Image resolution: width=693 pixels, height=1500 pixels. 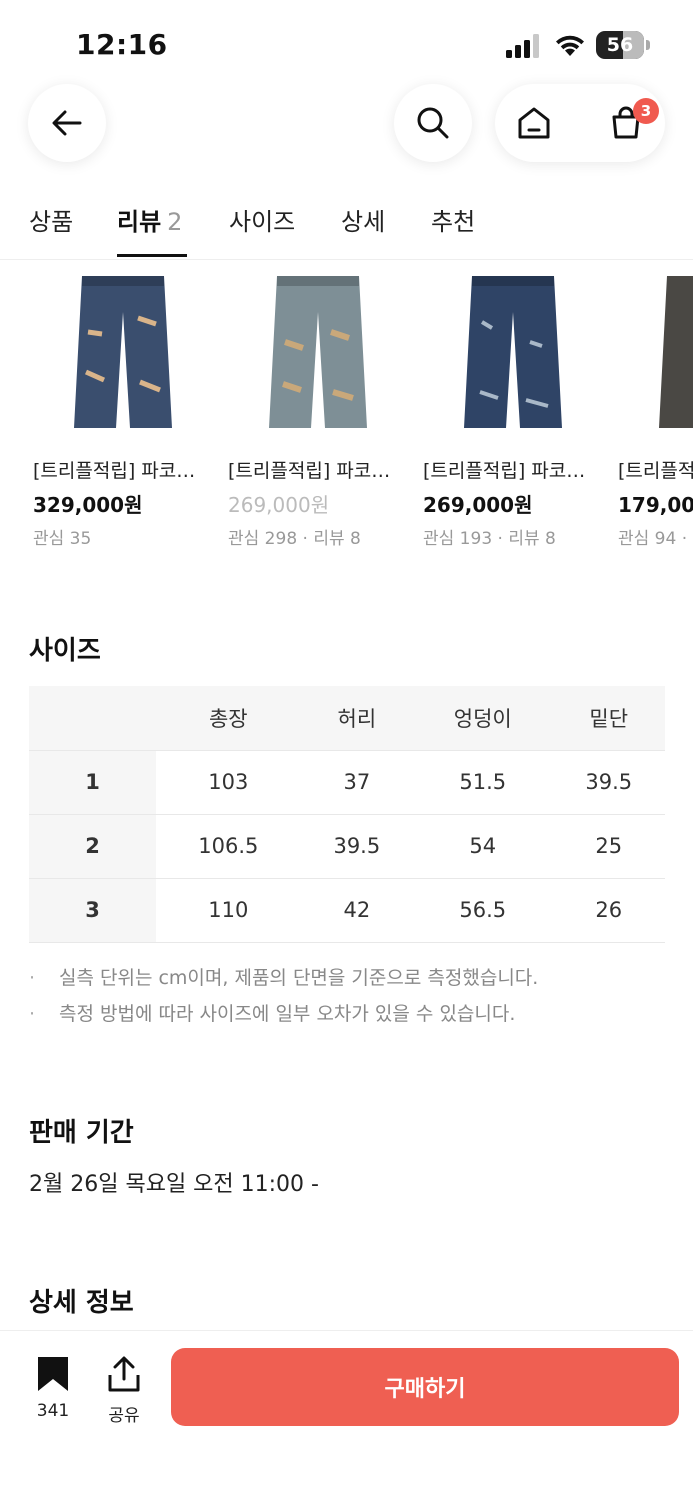 I want to click on home-icon, so click(x=534, y=123).